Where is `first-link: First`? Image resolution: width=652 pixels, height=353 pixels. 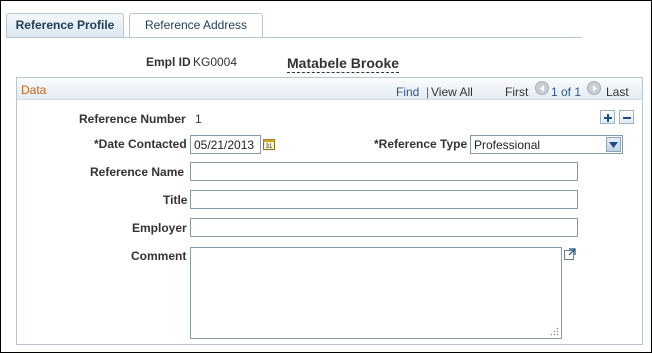 first-link: First is located at coordinates (516, 92).